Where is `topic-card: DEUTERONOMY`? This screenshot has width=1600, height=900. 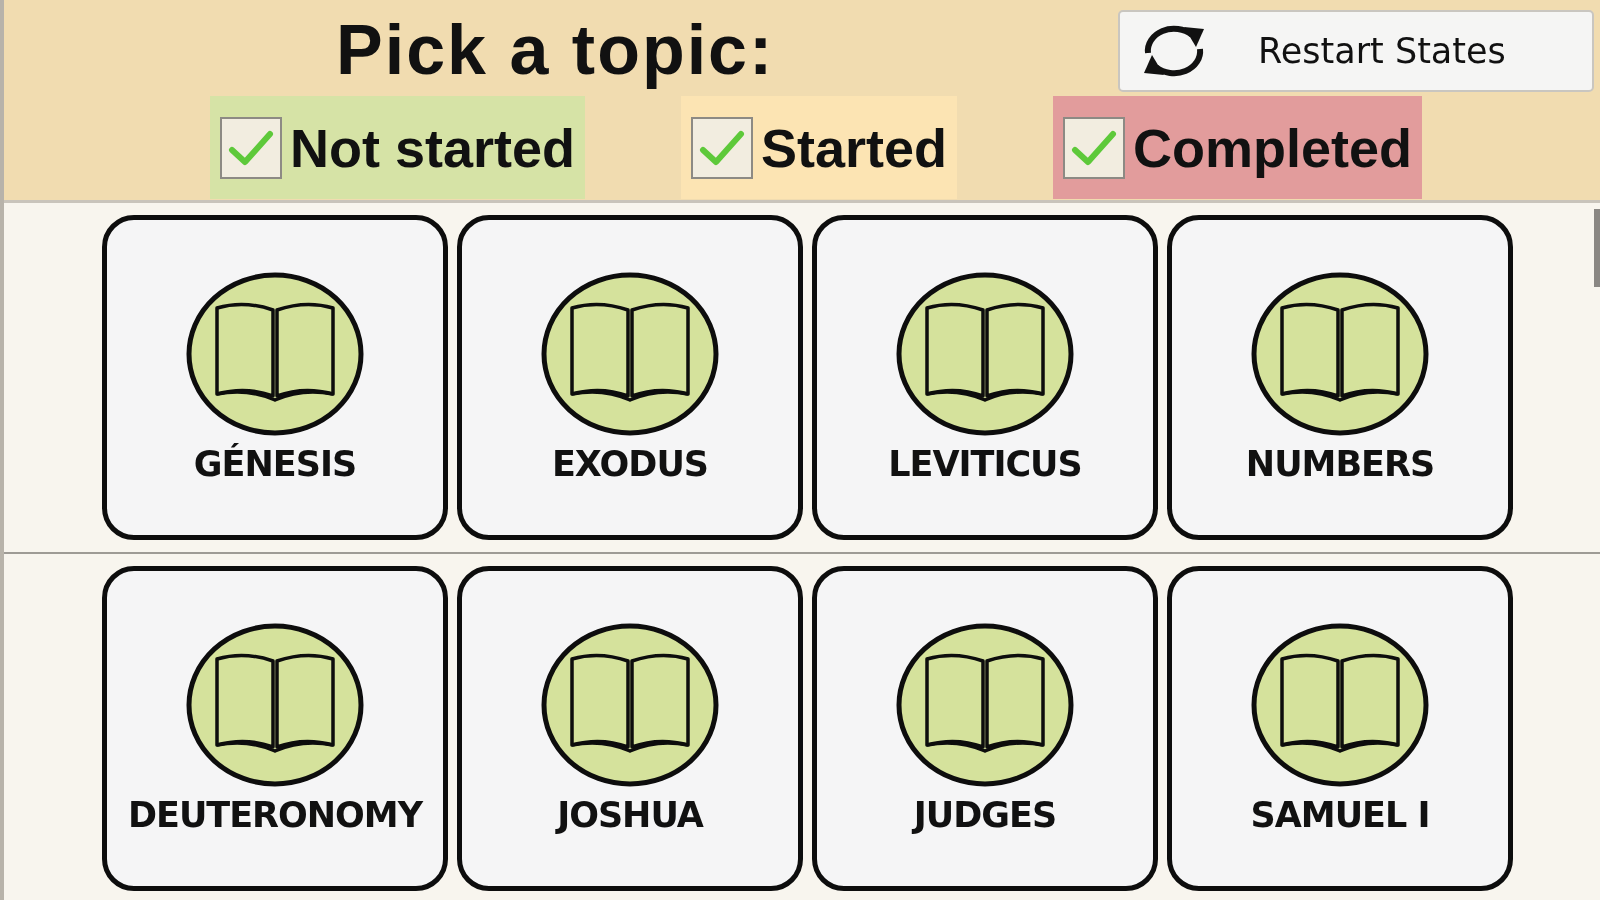
topic-card: DEUTERONOMY is located at coordinates (275, 728).